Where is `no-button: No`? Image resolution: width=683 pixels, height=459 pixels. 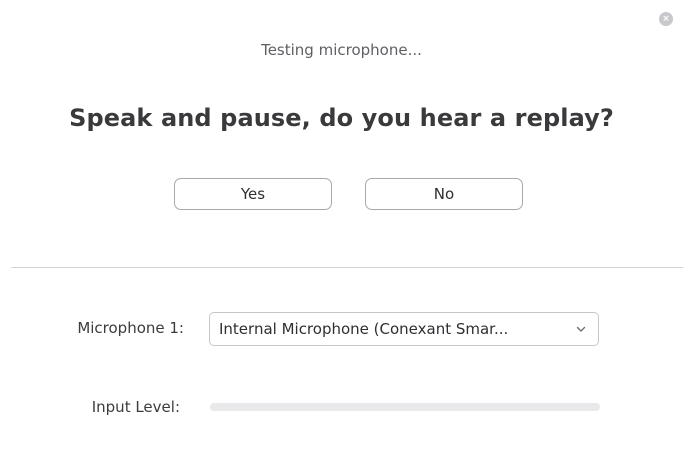
no-button: No is located at coordinates (444, 194).